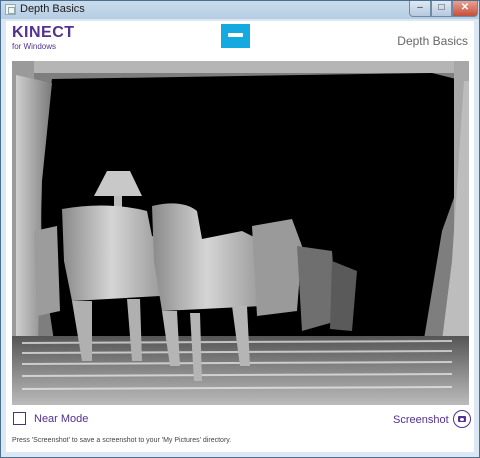 This screenshot has width=480, height=458. I want to click on close-button: ✕, so click(465, 9).